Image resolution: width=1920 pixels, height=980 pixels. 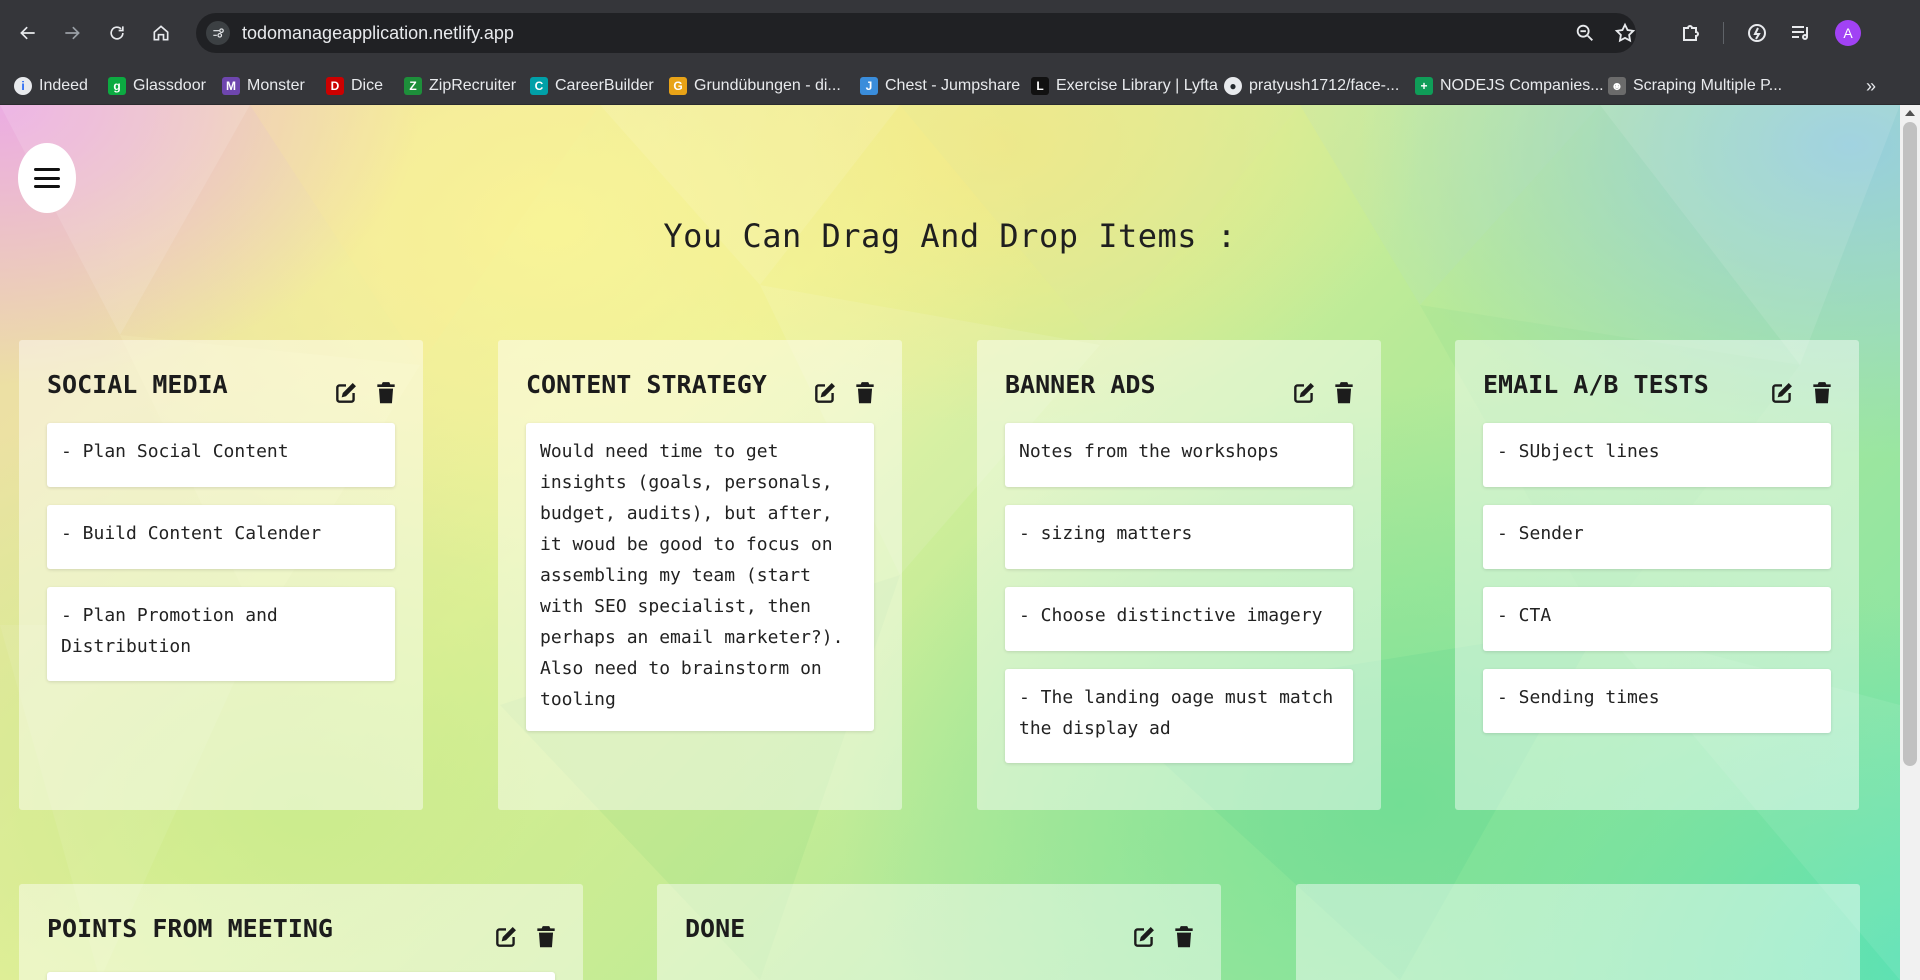 What do you see at coordinates (301, 976) in the screenshot?
I see `task-card` at bounding box center [301, 976].